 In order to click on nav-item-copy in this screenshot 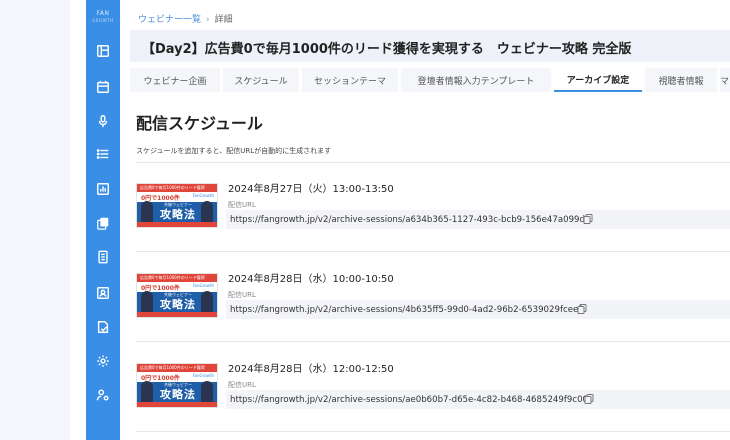, I will do `click(103, 223)`.